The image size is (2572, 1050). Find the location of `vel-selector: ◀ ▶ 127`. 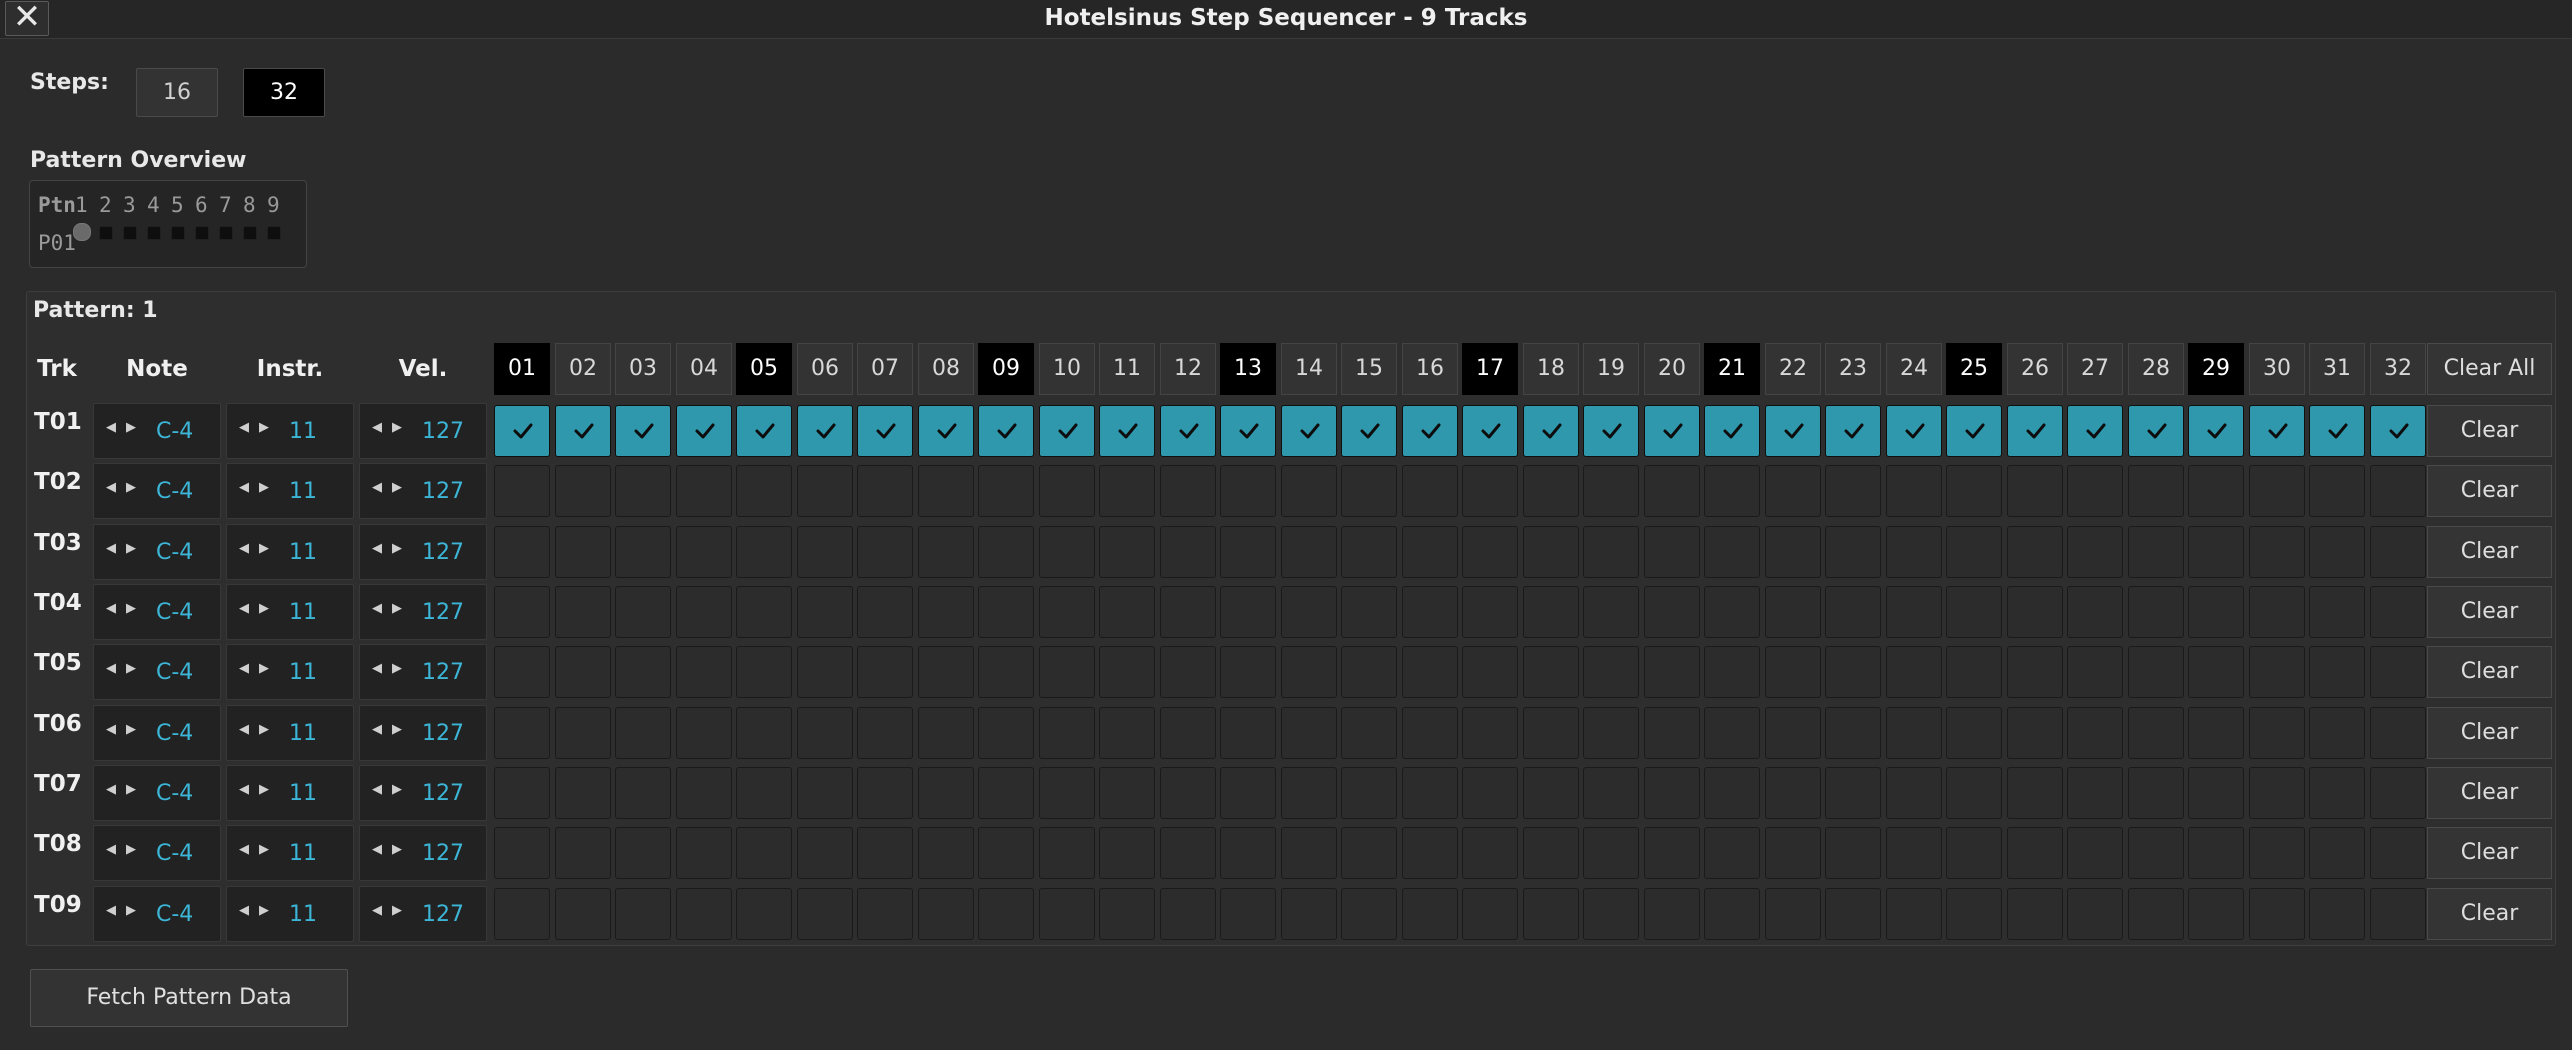

vel-selector: ◀ ▶ 127 is located at coordinates (423, 914).